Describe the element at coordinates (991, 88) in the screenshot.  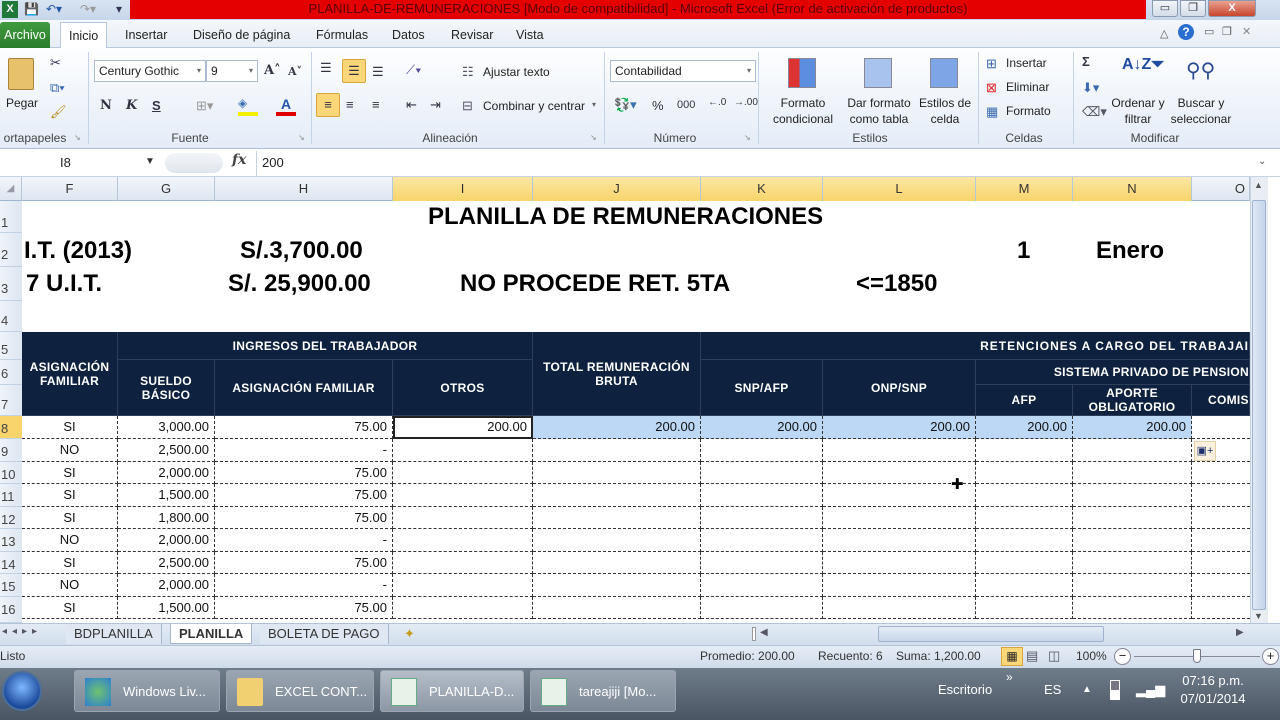
I see `delete-cells-icon: ⊠` at that location.